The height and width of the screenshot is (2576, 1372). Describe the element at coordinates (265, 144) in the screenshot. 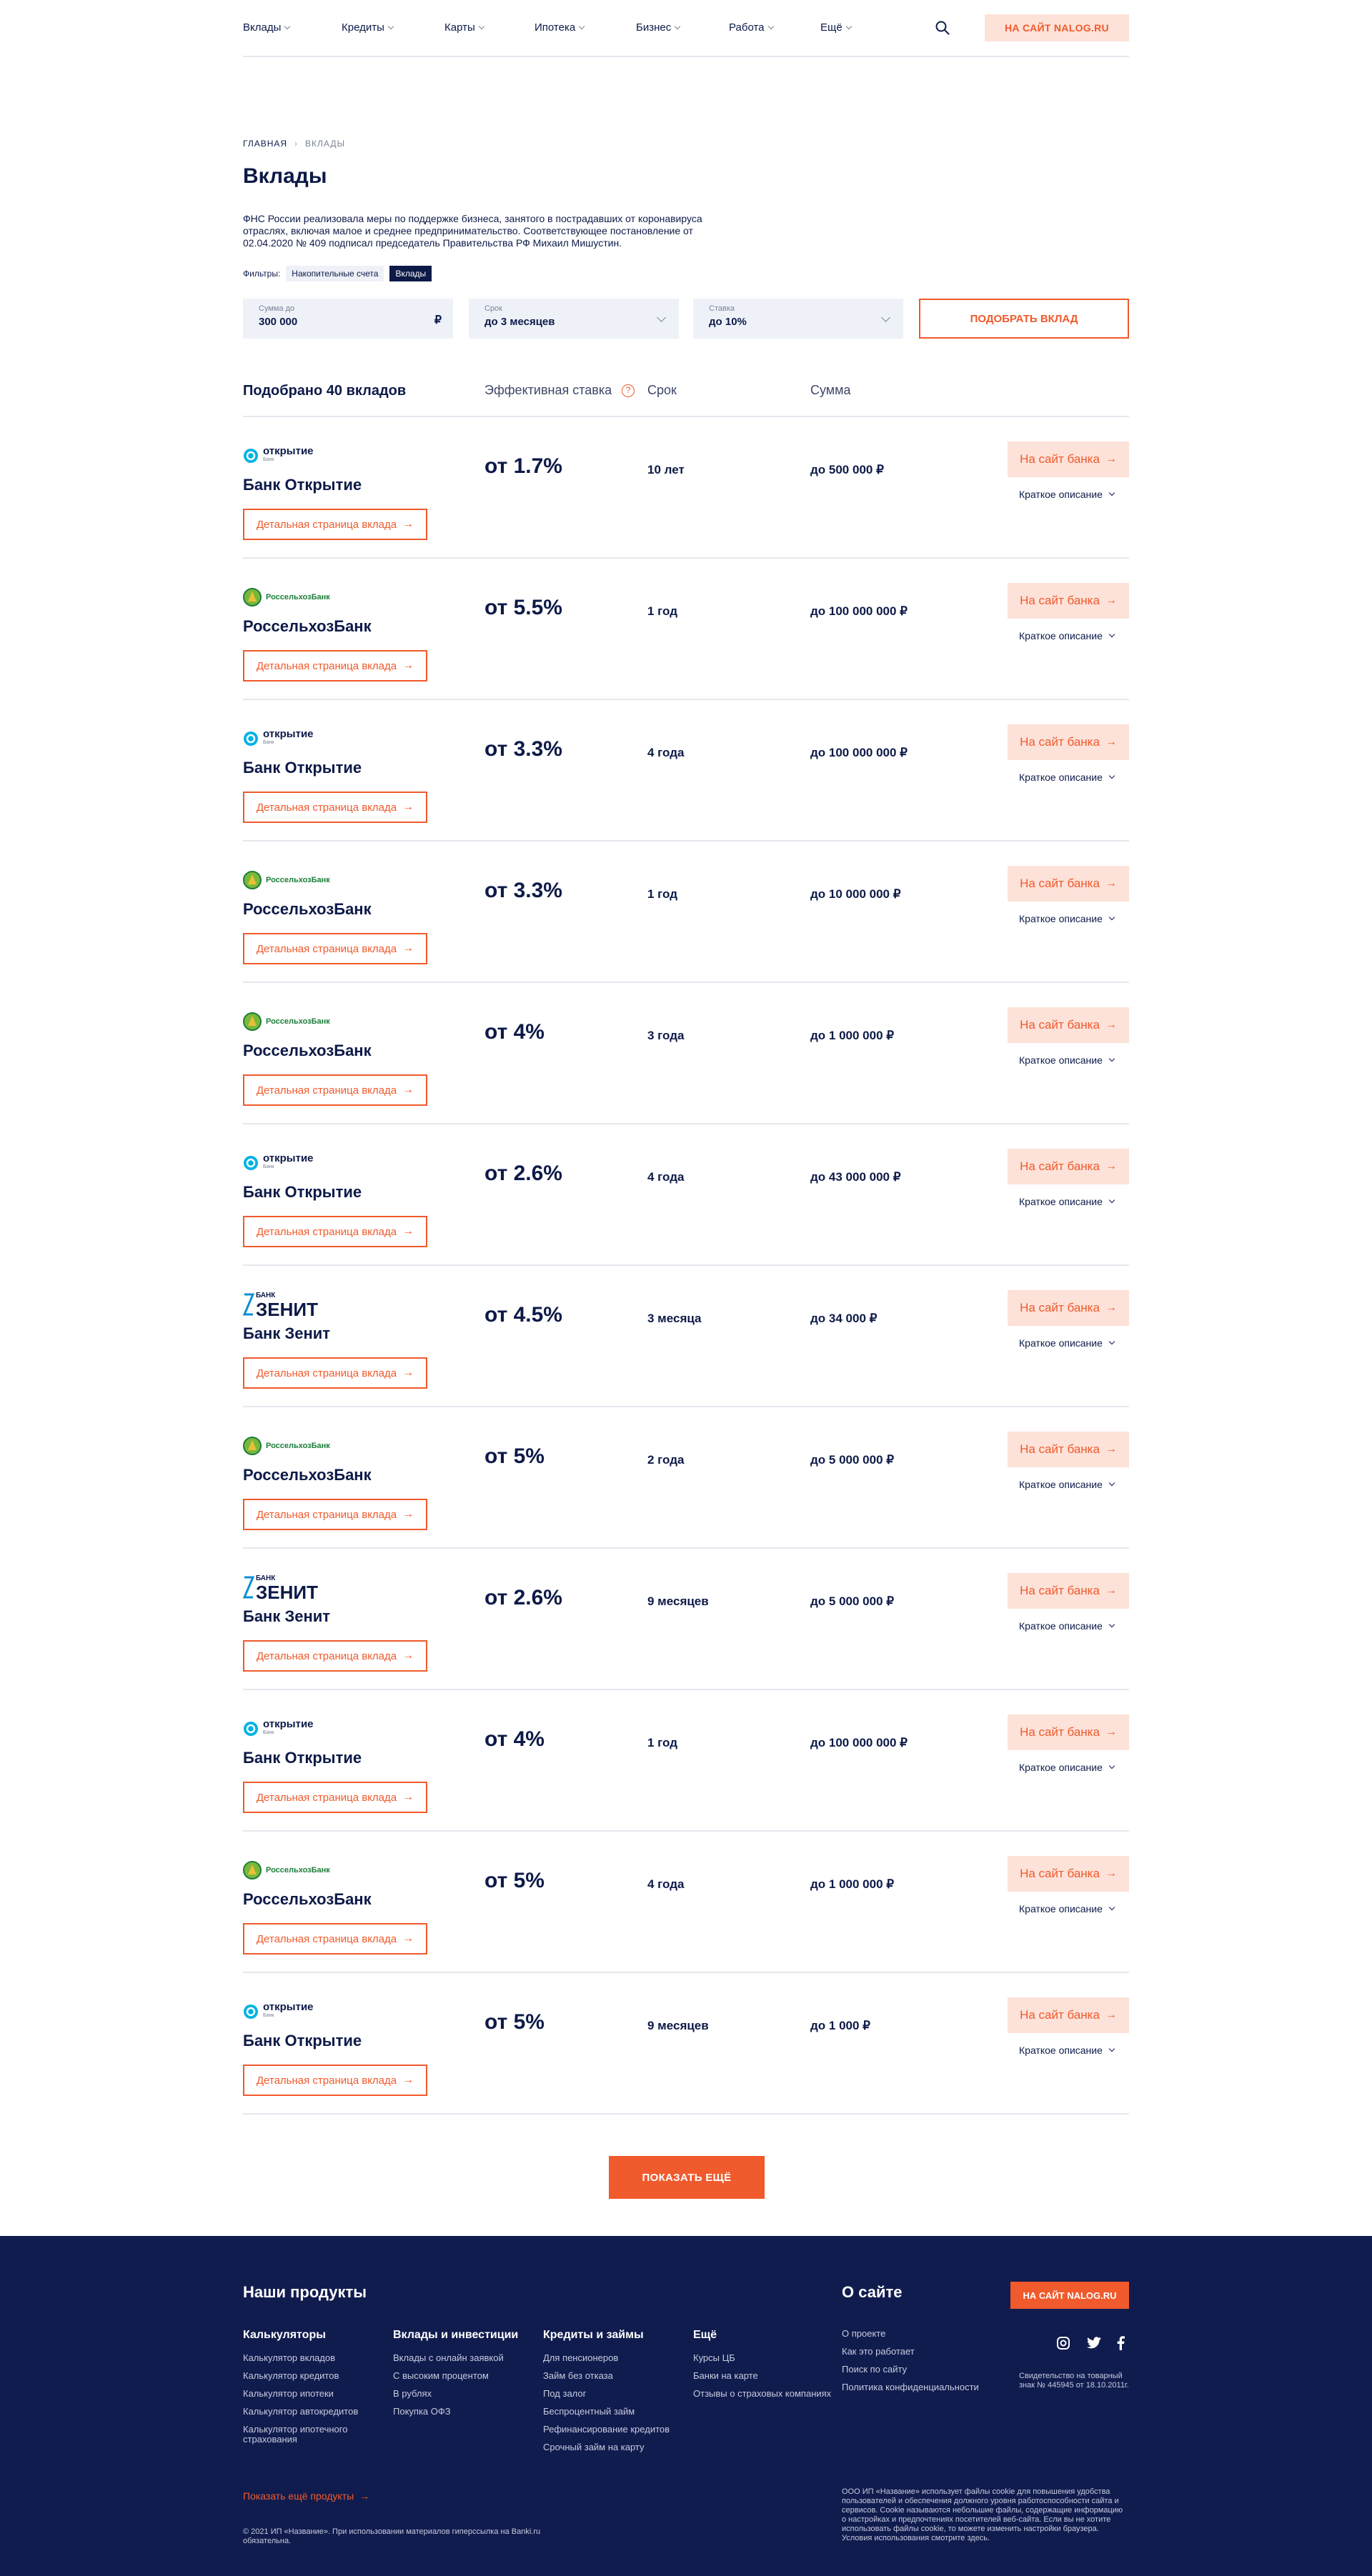

I see `breadcrumb-home: ГЛАВНАЯ` at that location.